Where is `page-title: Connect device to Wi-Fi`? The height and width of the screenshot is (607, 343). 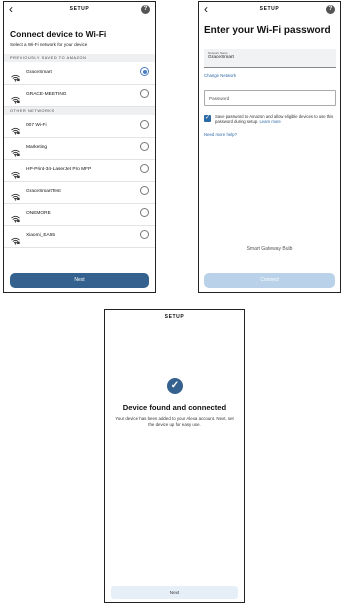 page-title: Connect device to Wi-Fi is located at coordinates (58, 34).